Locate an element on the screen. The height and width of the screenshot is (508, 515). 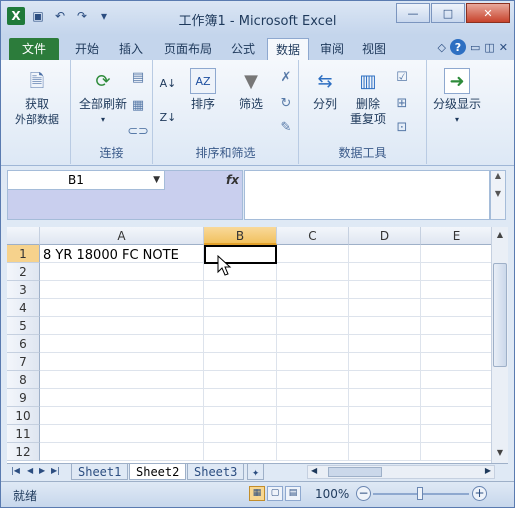
page-break-view-icon: ▤ is located at coordinates (293, 493).